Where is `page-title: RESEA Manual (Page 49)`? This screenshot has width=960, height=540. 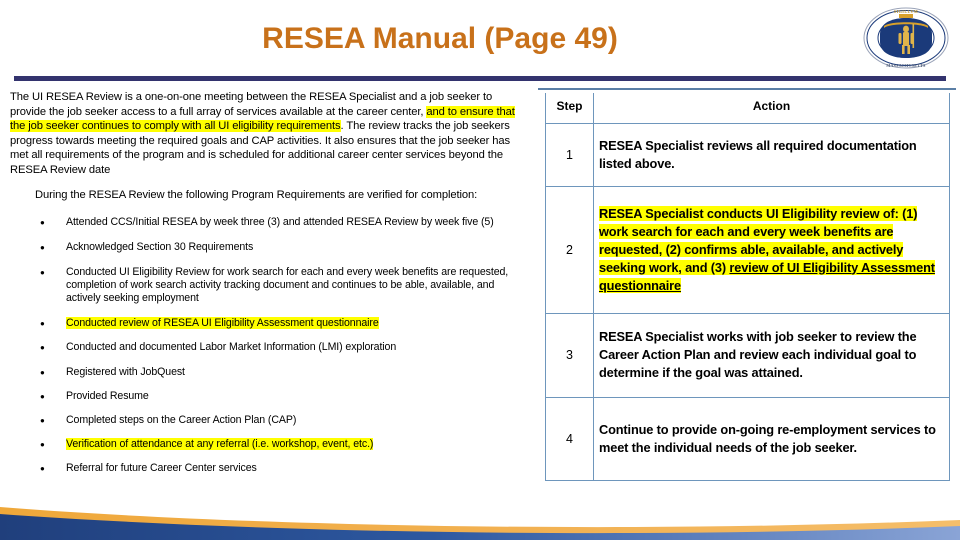 page-title: RESEA Manual (Page 49) is located at coordinates (440, 38).